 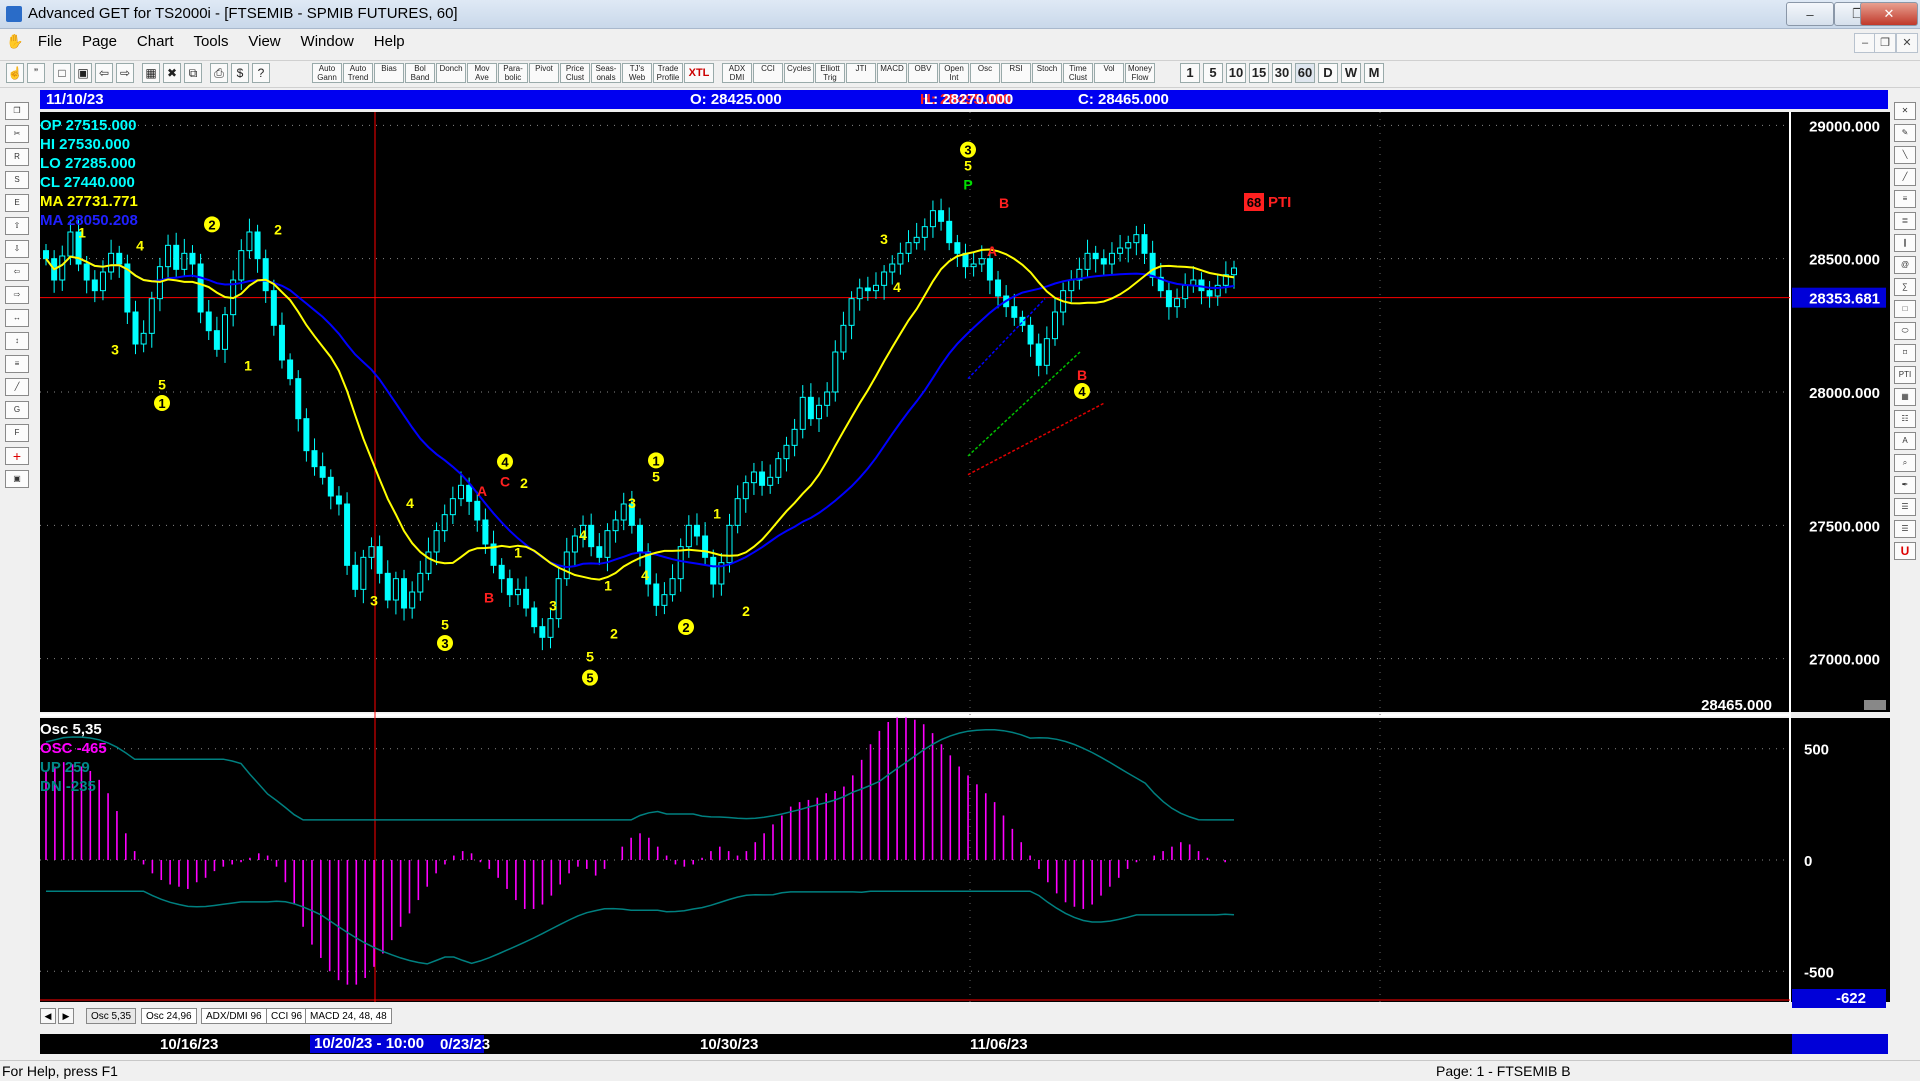 What do you see at coordinates (1844, 526) in the screenshot?
I see `price-axis-label: 27500.000` at bounding box center [1844, 526].